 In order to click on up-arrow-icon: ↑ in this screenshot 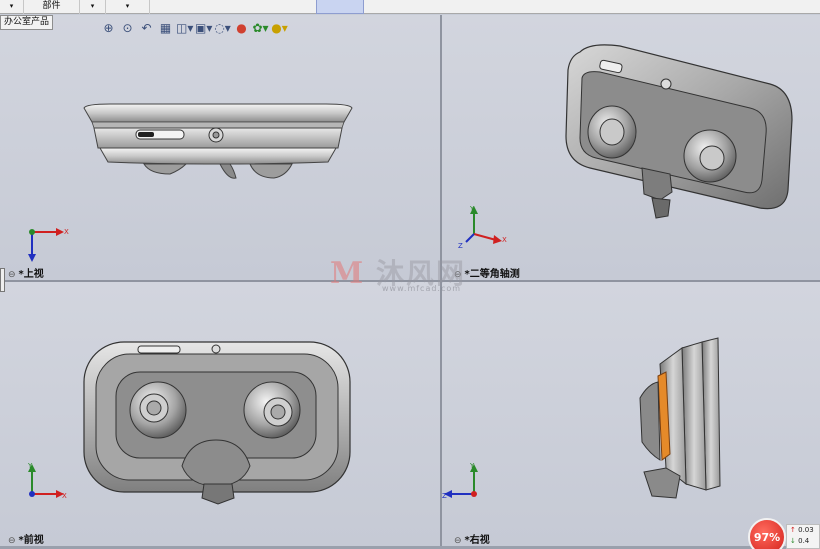, I will do `click(793, 530)`.